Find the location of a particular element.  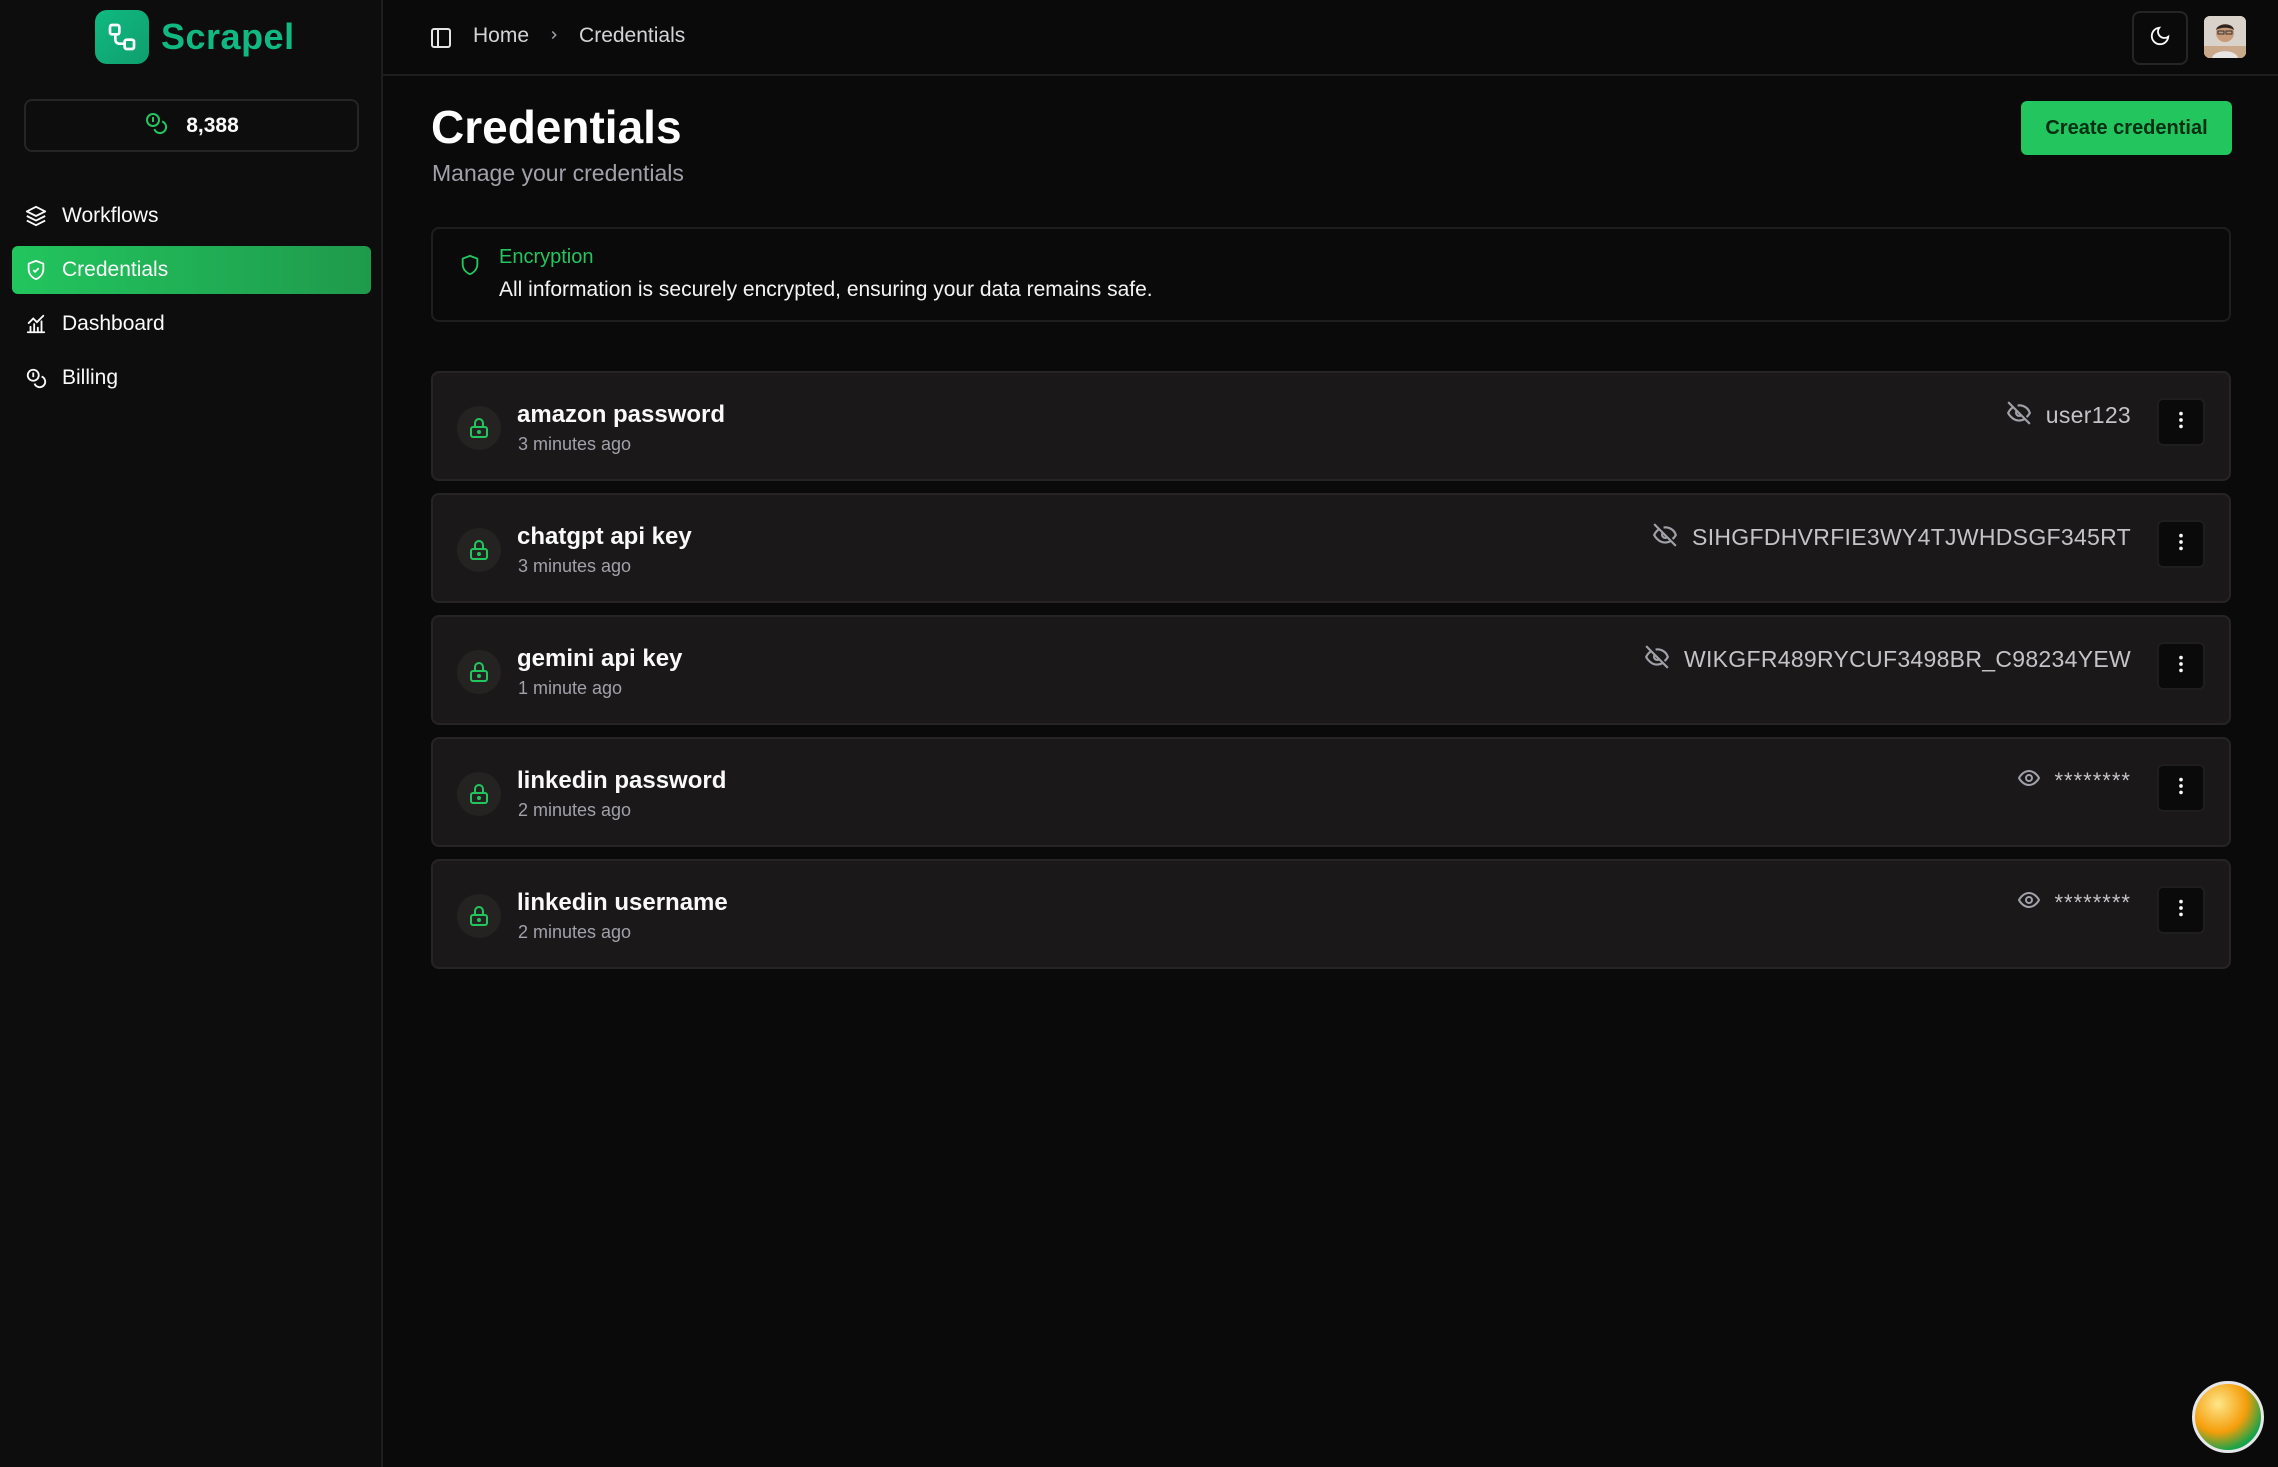

page-subtitle: Manage your credentials is located at coordinates (558, 173).